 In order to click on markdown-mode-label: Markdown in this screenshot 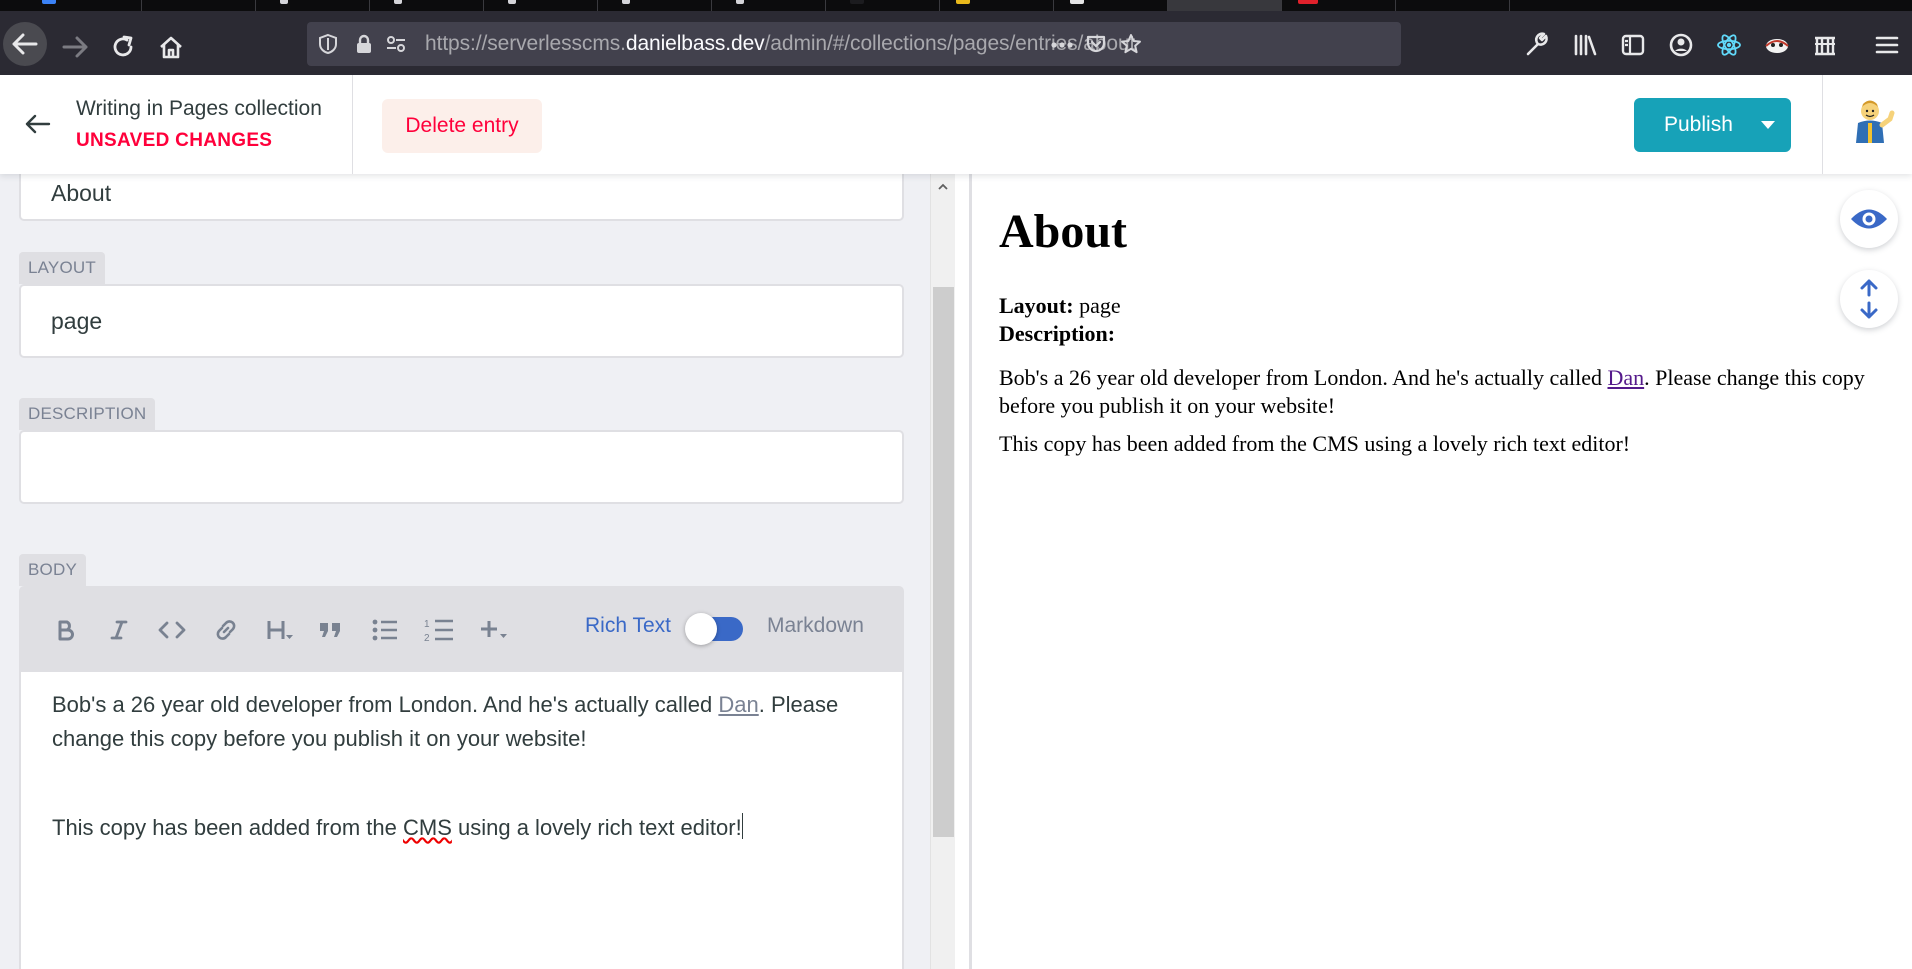, I will do `click(815, 626)`.